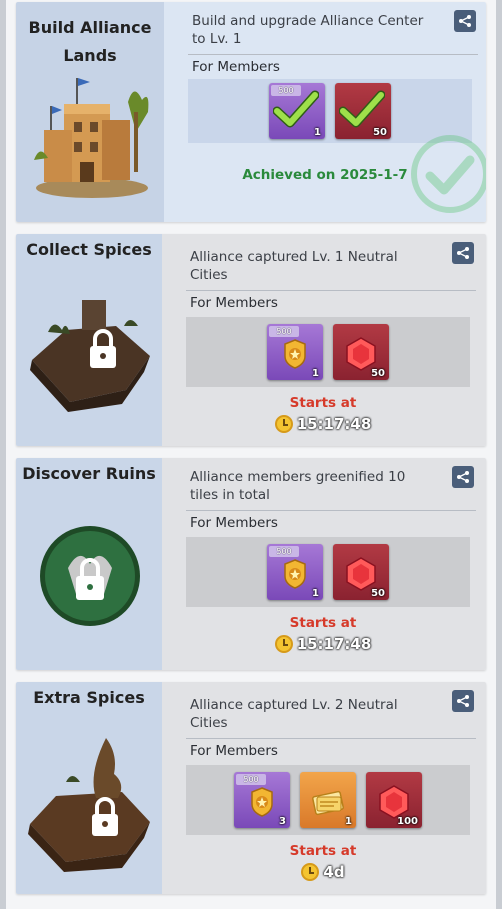 The width and height of the screenshot is (502, 909). Describe the element at coordinates (448, 174) in the screenshot. I see `completed-check-icon` at that location.